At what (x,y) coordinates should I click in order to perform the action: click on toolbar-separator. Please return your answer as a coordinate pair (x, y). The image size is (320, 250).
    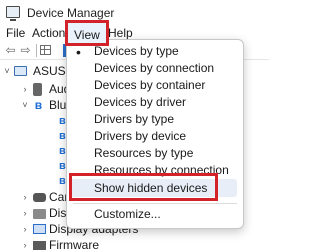
    Looking at the image, I should click on (36, 50).